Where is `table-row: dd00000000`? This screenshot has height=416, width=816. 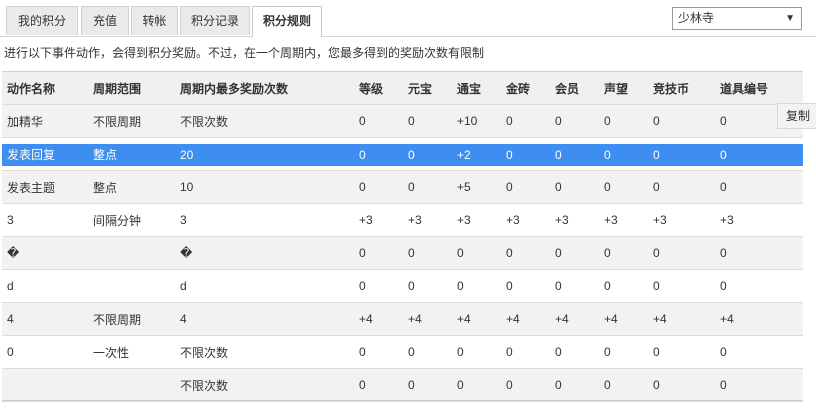
table-row: dd00000000 is located at coordinates (402, 286).